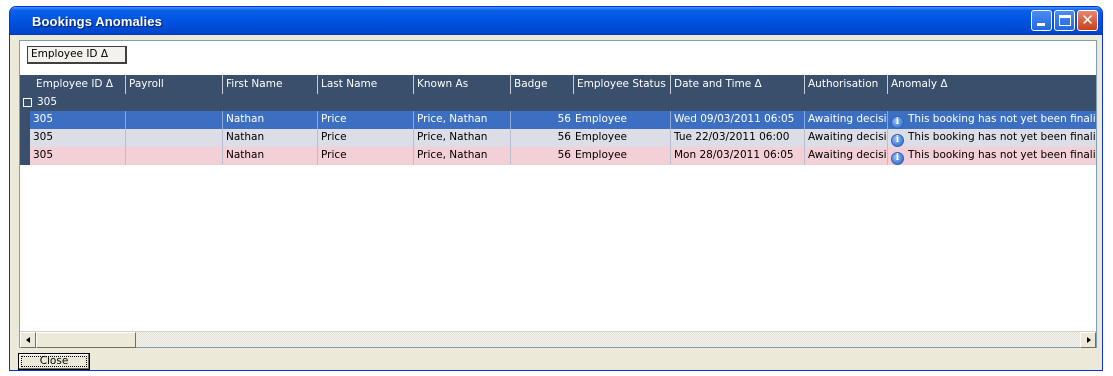 The height and width of the screenshot is (376, 1113). I want to click on close-window-button: ✕, so click(1087, 20).